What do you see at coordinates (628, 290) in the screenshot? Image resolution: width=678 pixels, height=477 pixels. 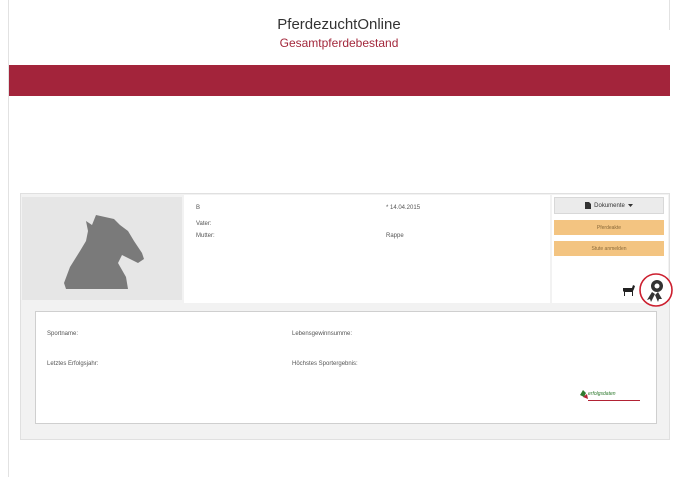 I see `horse-icon` at bounding box center [628, 290].